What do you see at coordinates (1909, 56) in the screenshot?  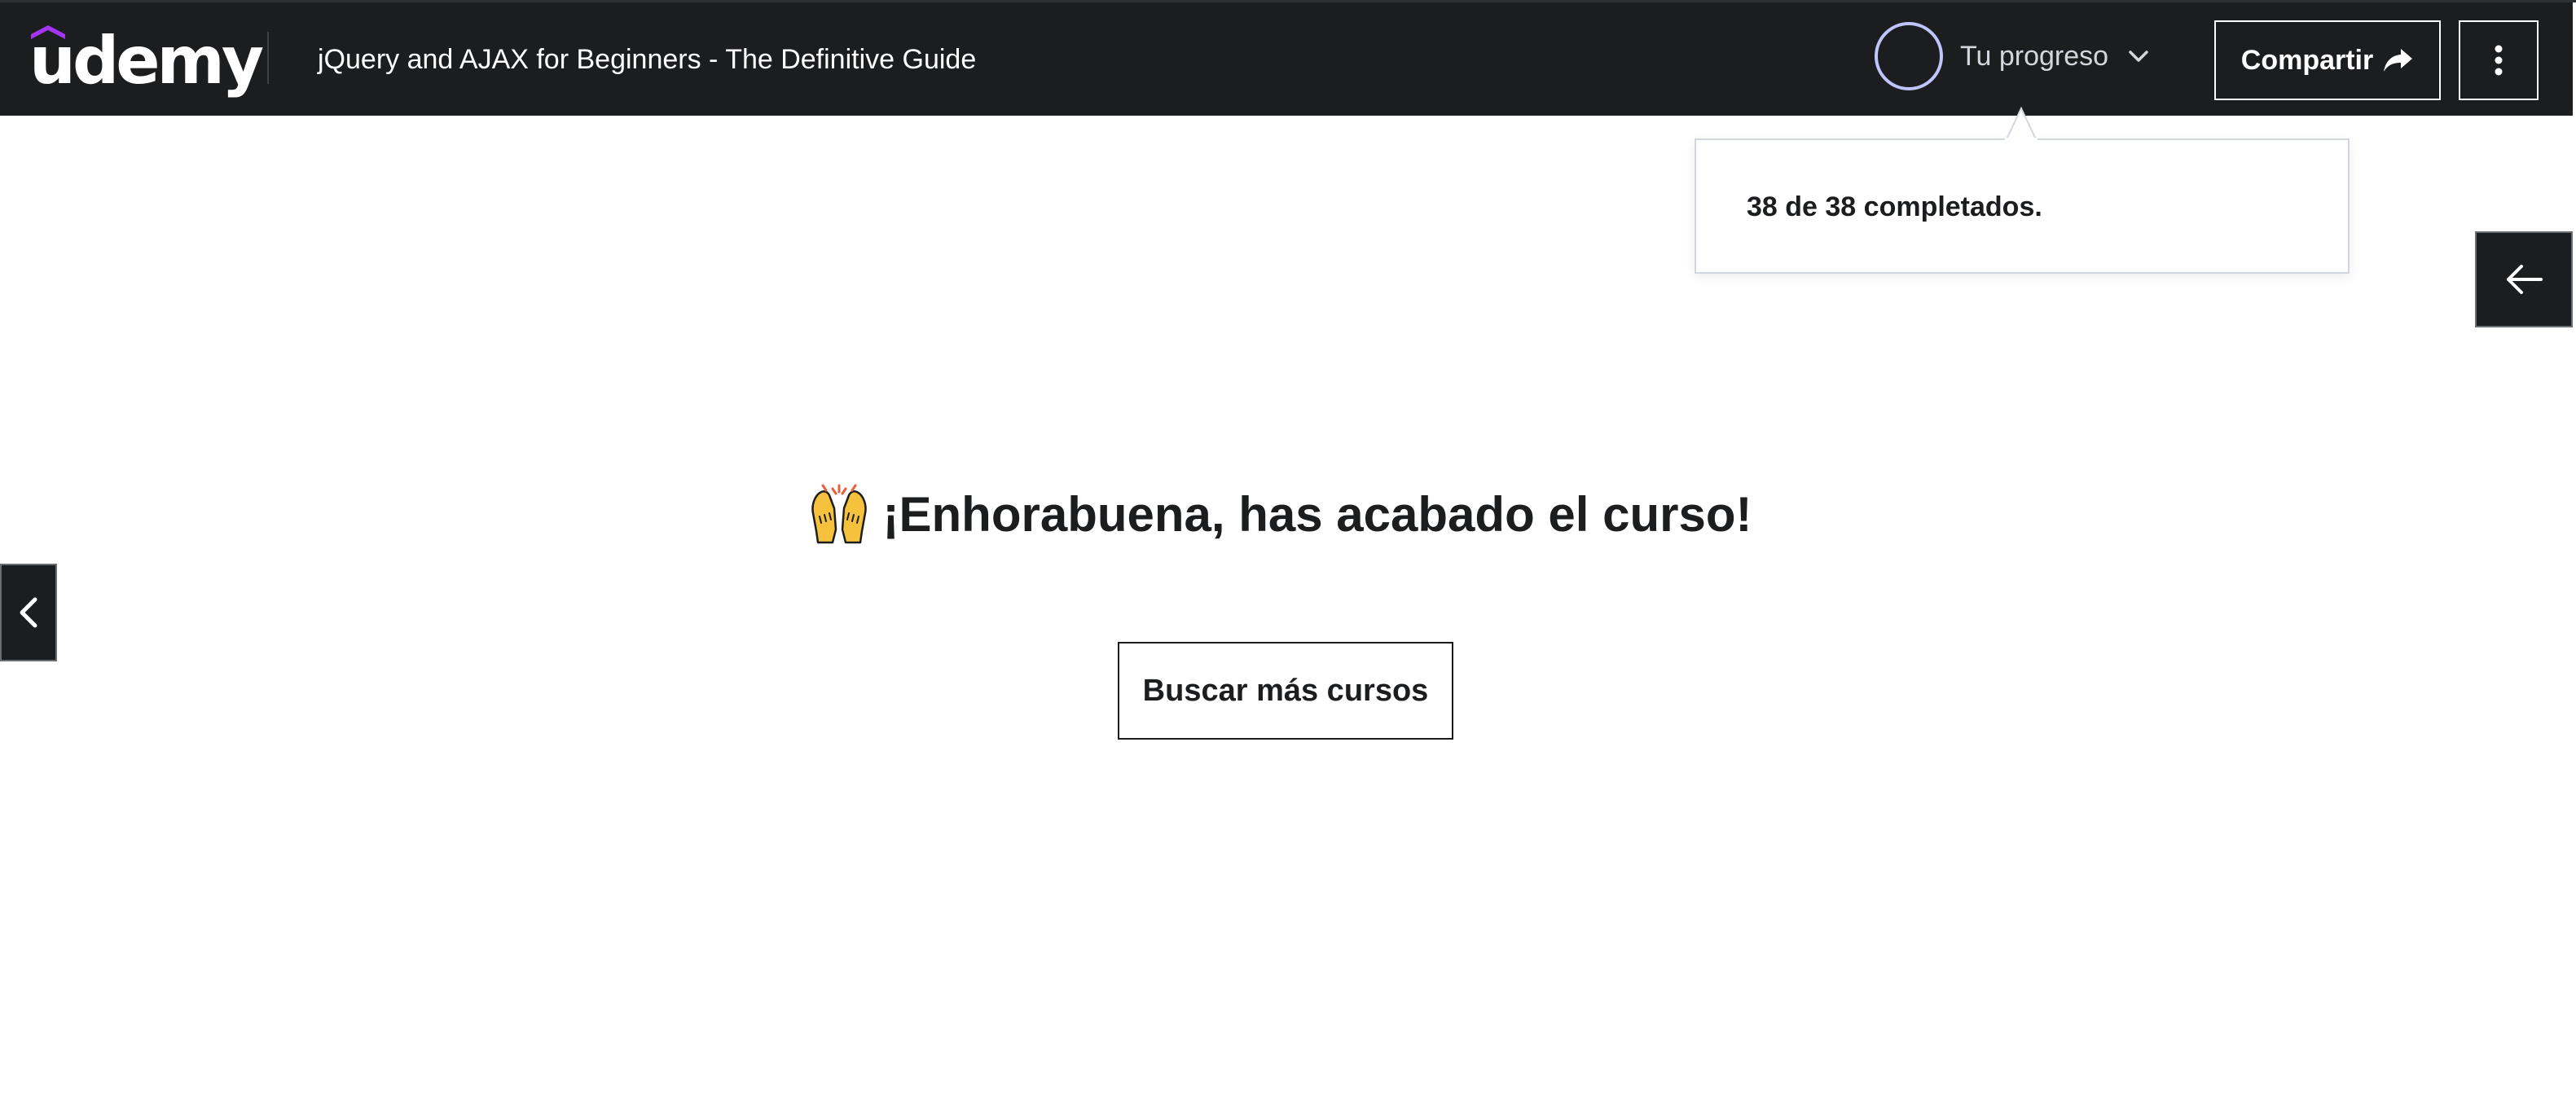 I see `progress-ring-icon` at bounding box center [1909, 56].